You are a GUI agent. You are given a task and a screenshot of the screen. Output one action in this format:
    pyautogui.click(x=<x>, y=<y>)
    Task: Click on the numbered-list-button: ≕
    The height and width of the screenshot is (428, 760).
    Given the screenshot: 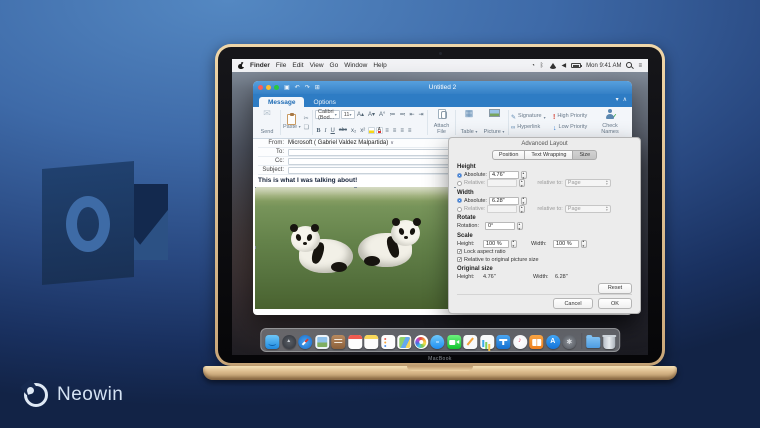 What is the action you would take?
    pyautogui.click(x=402, y=115)
    